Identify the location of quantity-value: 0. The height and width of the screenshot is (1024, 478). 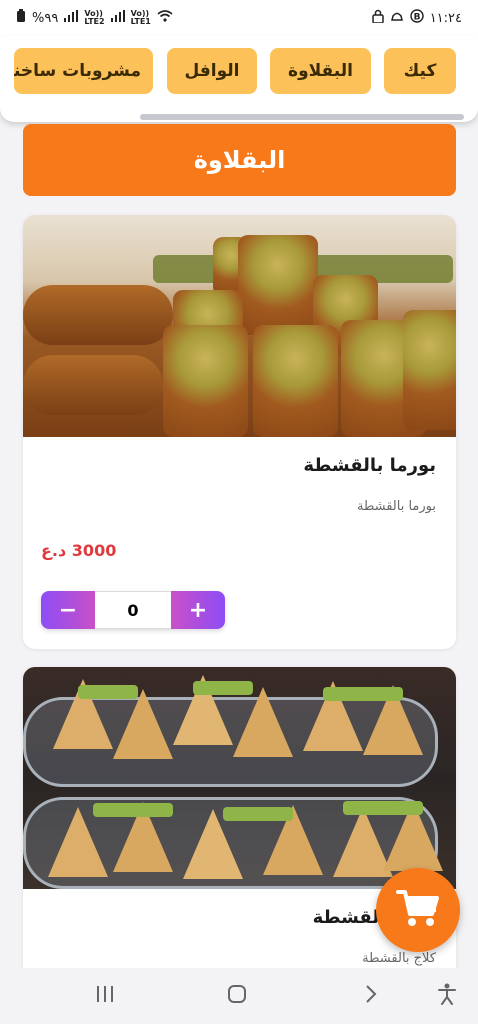
(133, 610).